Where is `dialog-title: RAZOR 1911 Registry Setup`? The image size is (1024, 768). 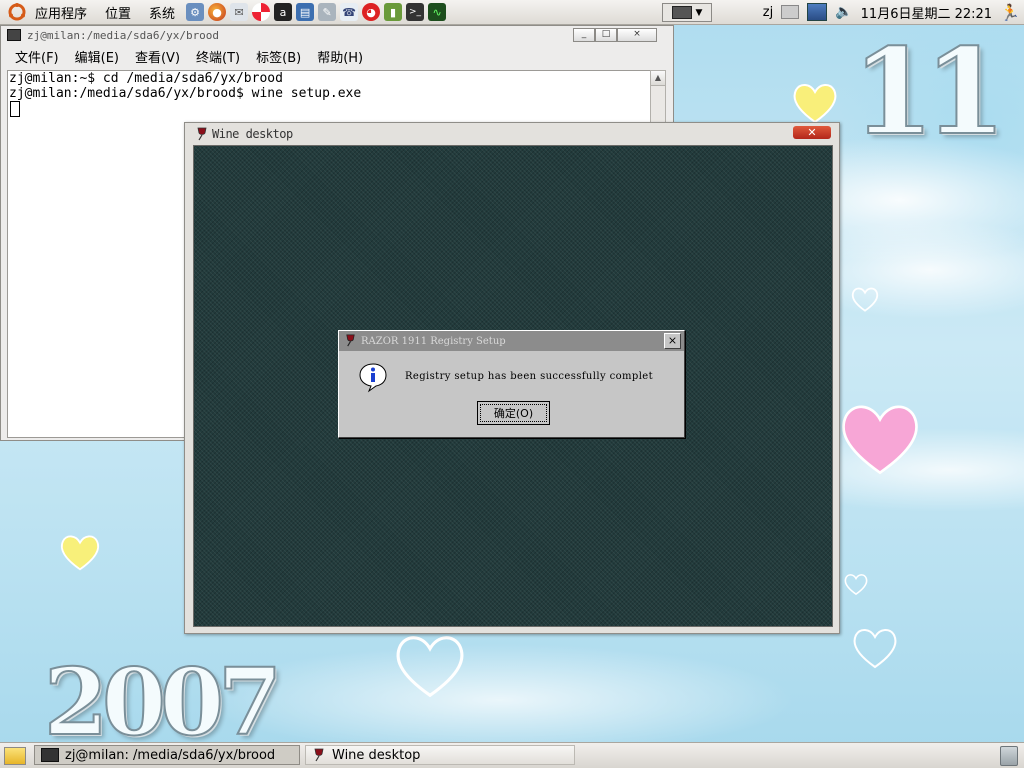 dialog-title: RAZOR 1911 Registry Setup is located at coordinates (433, 341).